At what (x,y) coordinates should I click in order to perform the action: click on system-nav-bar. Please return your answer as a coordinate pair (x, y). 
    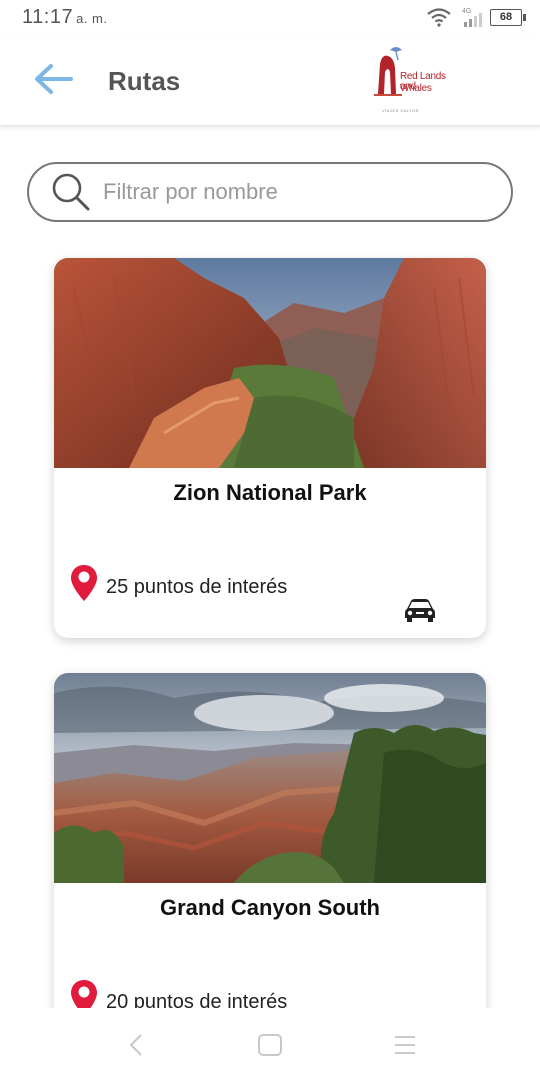
    Looking at the image, I should click on (270, 1044).